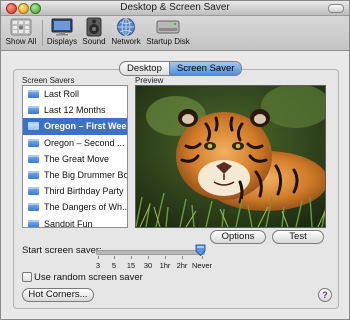 The width and height of the screenshot is (350, 320). I want to click on toolbar-toggle-button, so click(336, 8).